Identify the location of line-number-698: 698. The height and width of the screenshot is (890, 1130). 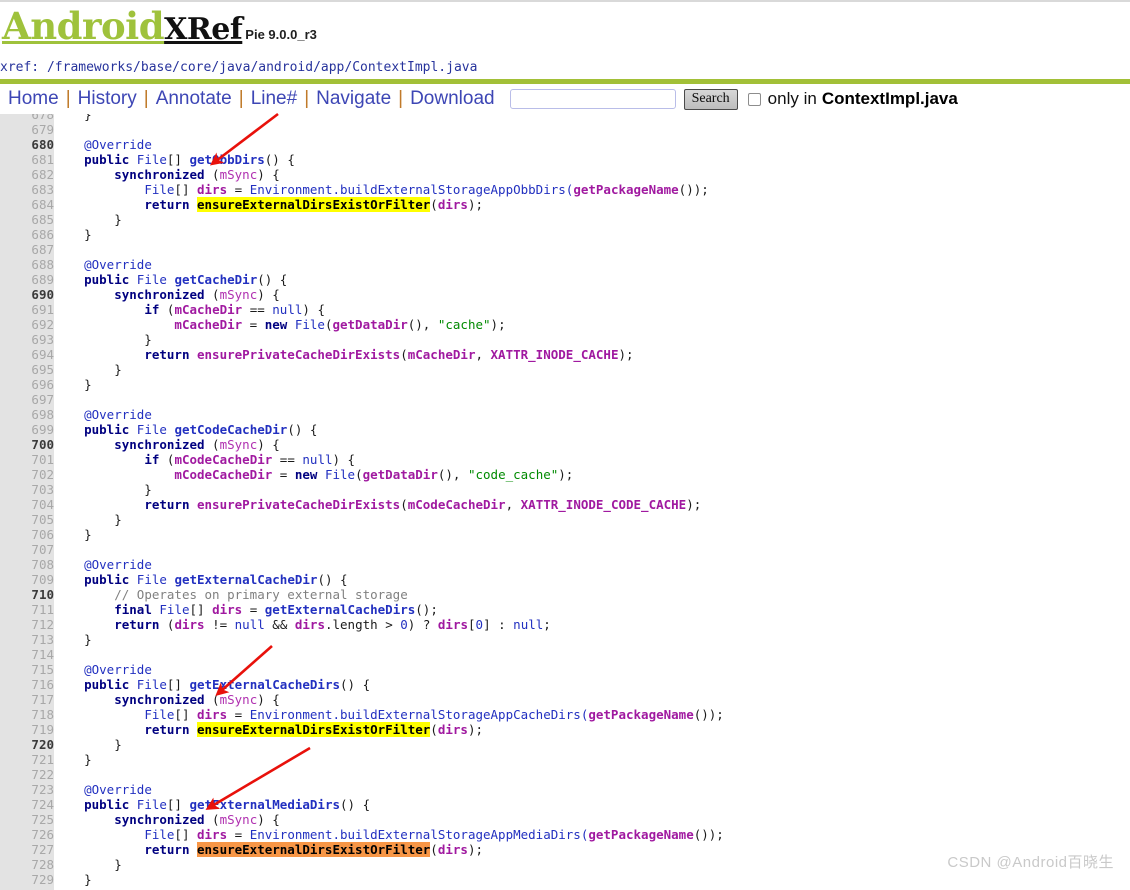
(27, 414).